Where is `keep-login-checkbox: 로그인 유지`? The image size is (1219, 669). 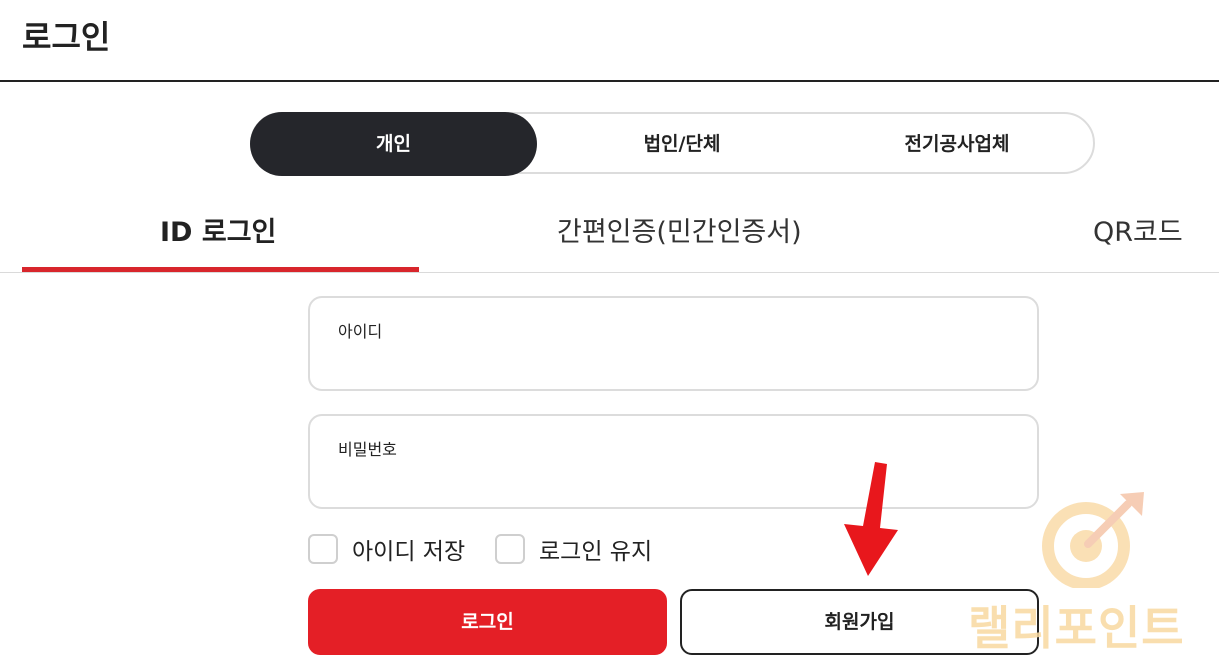 keep-login-checkbox: 로그인 유지 is located at coordinates (573, 549).